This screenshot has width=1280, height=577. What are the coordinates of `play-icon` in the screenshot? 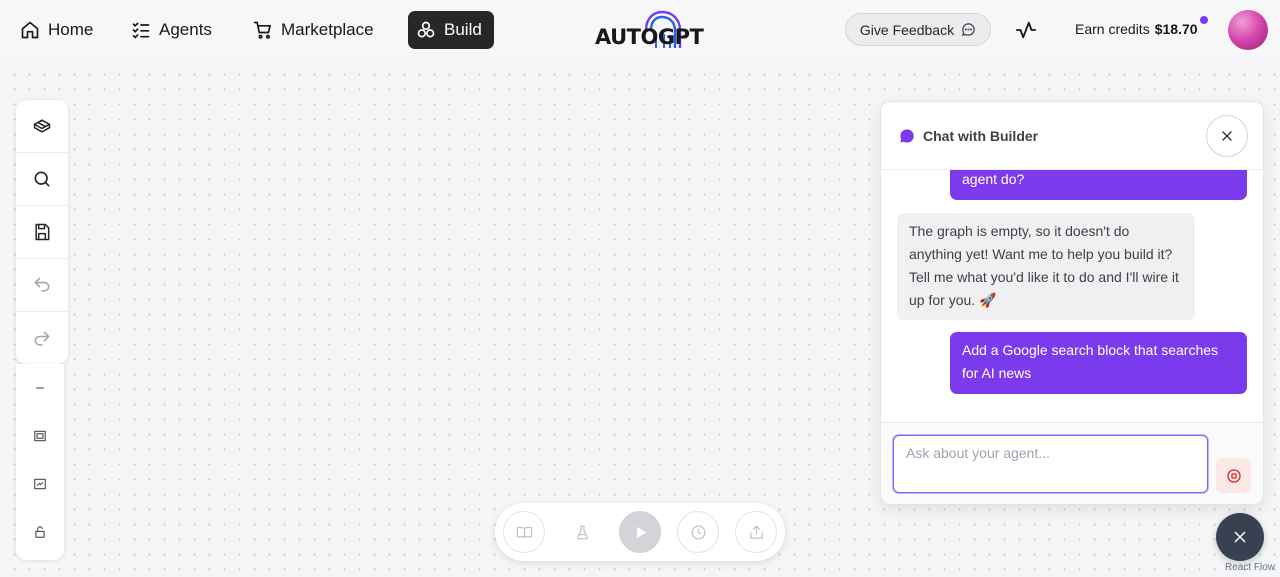 It's located at (641, 532).